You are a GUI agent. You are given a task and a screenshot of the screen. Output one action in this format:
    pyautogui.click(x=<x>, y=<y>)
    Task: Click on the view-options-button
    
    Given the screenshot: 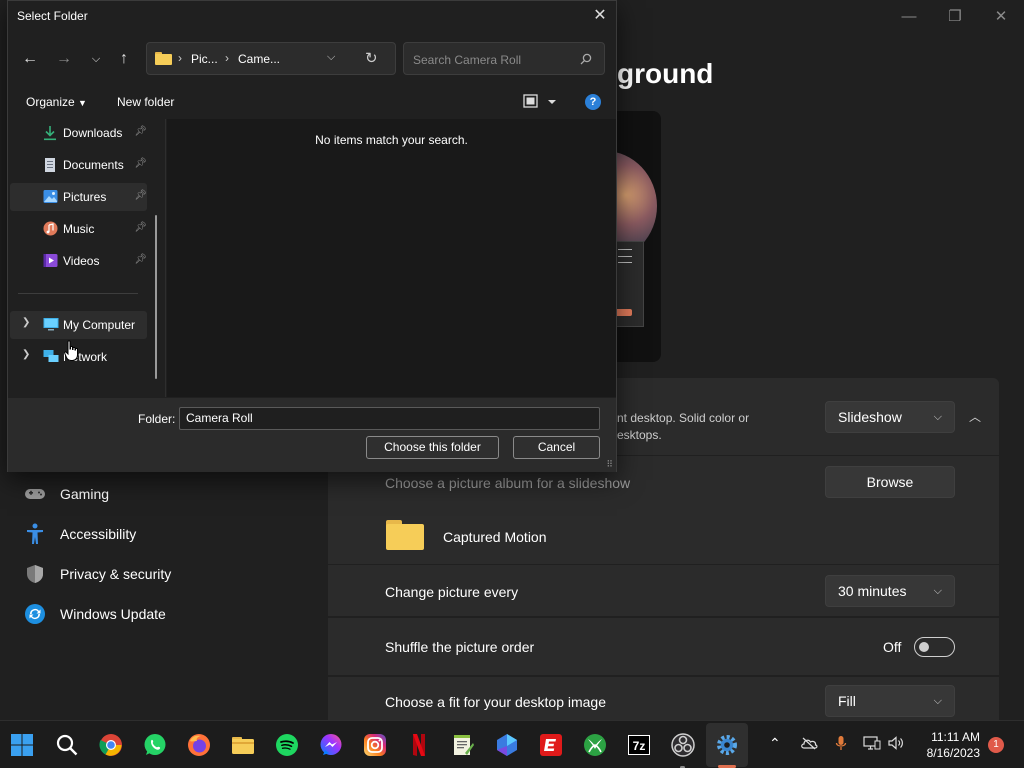 What is the action you would take?
    pyautogui.click(x=543, y=102)
    